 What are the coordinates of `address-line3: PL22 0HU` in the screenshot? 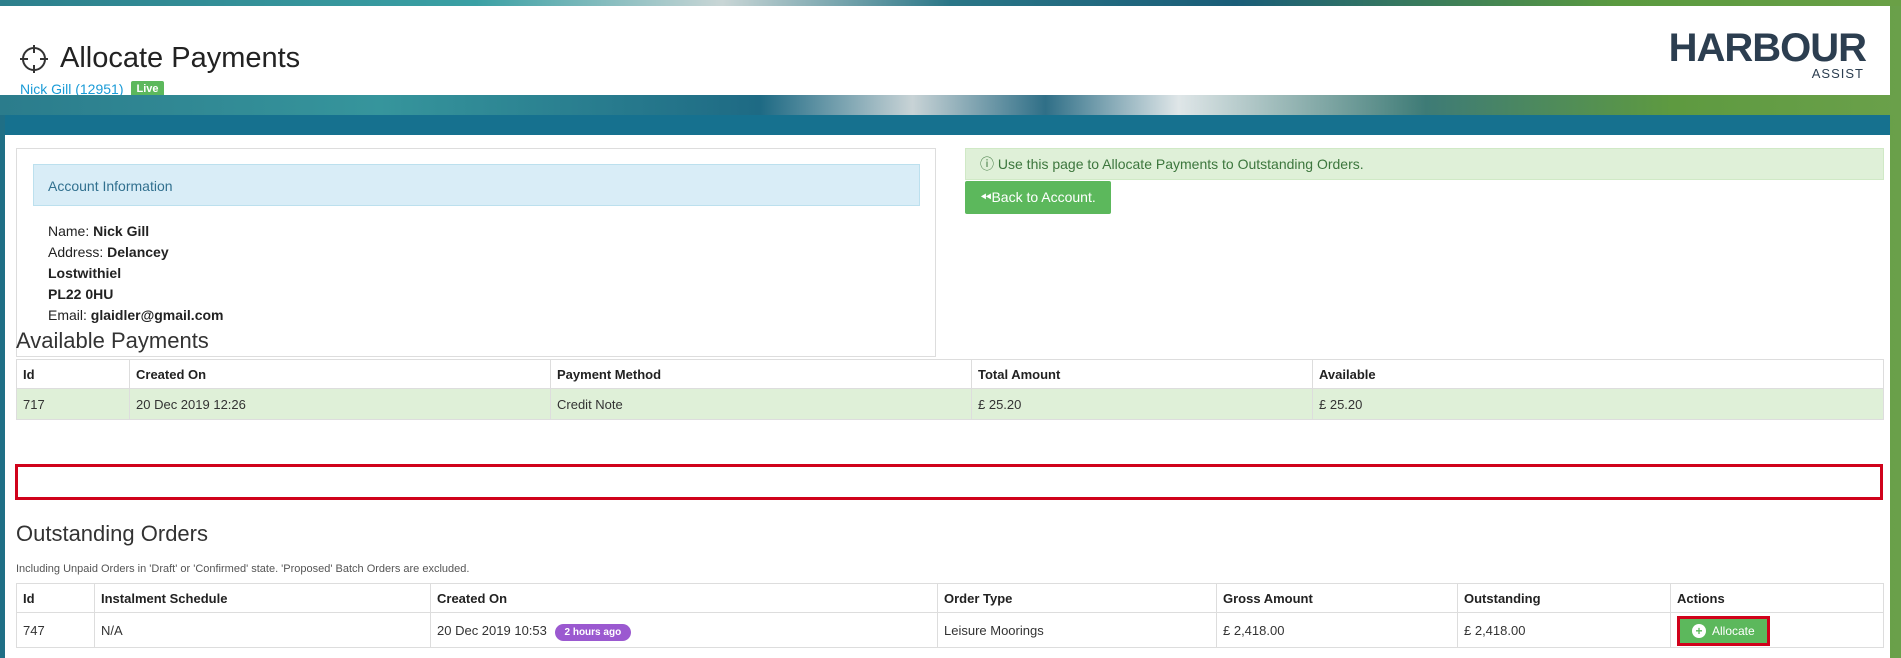 It's located at (81, 294).